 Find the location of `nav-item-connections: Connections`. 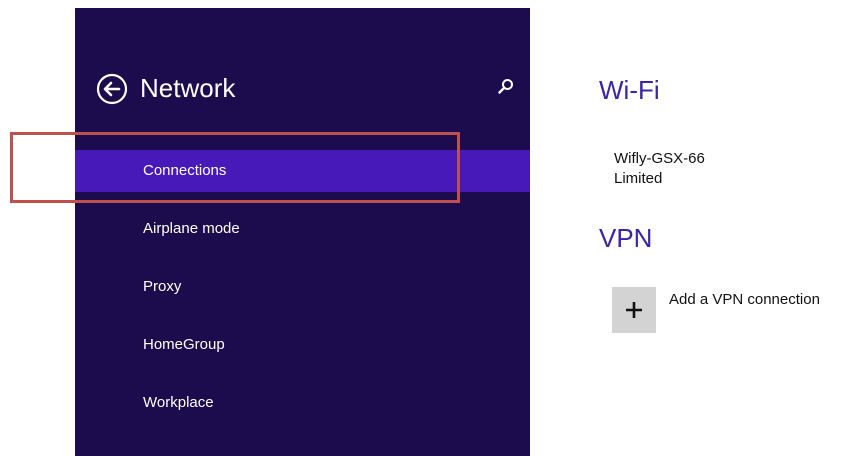

nav-item-connections: Connections is located at coordinates (302, 171).